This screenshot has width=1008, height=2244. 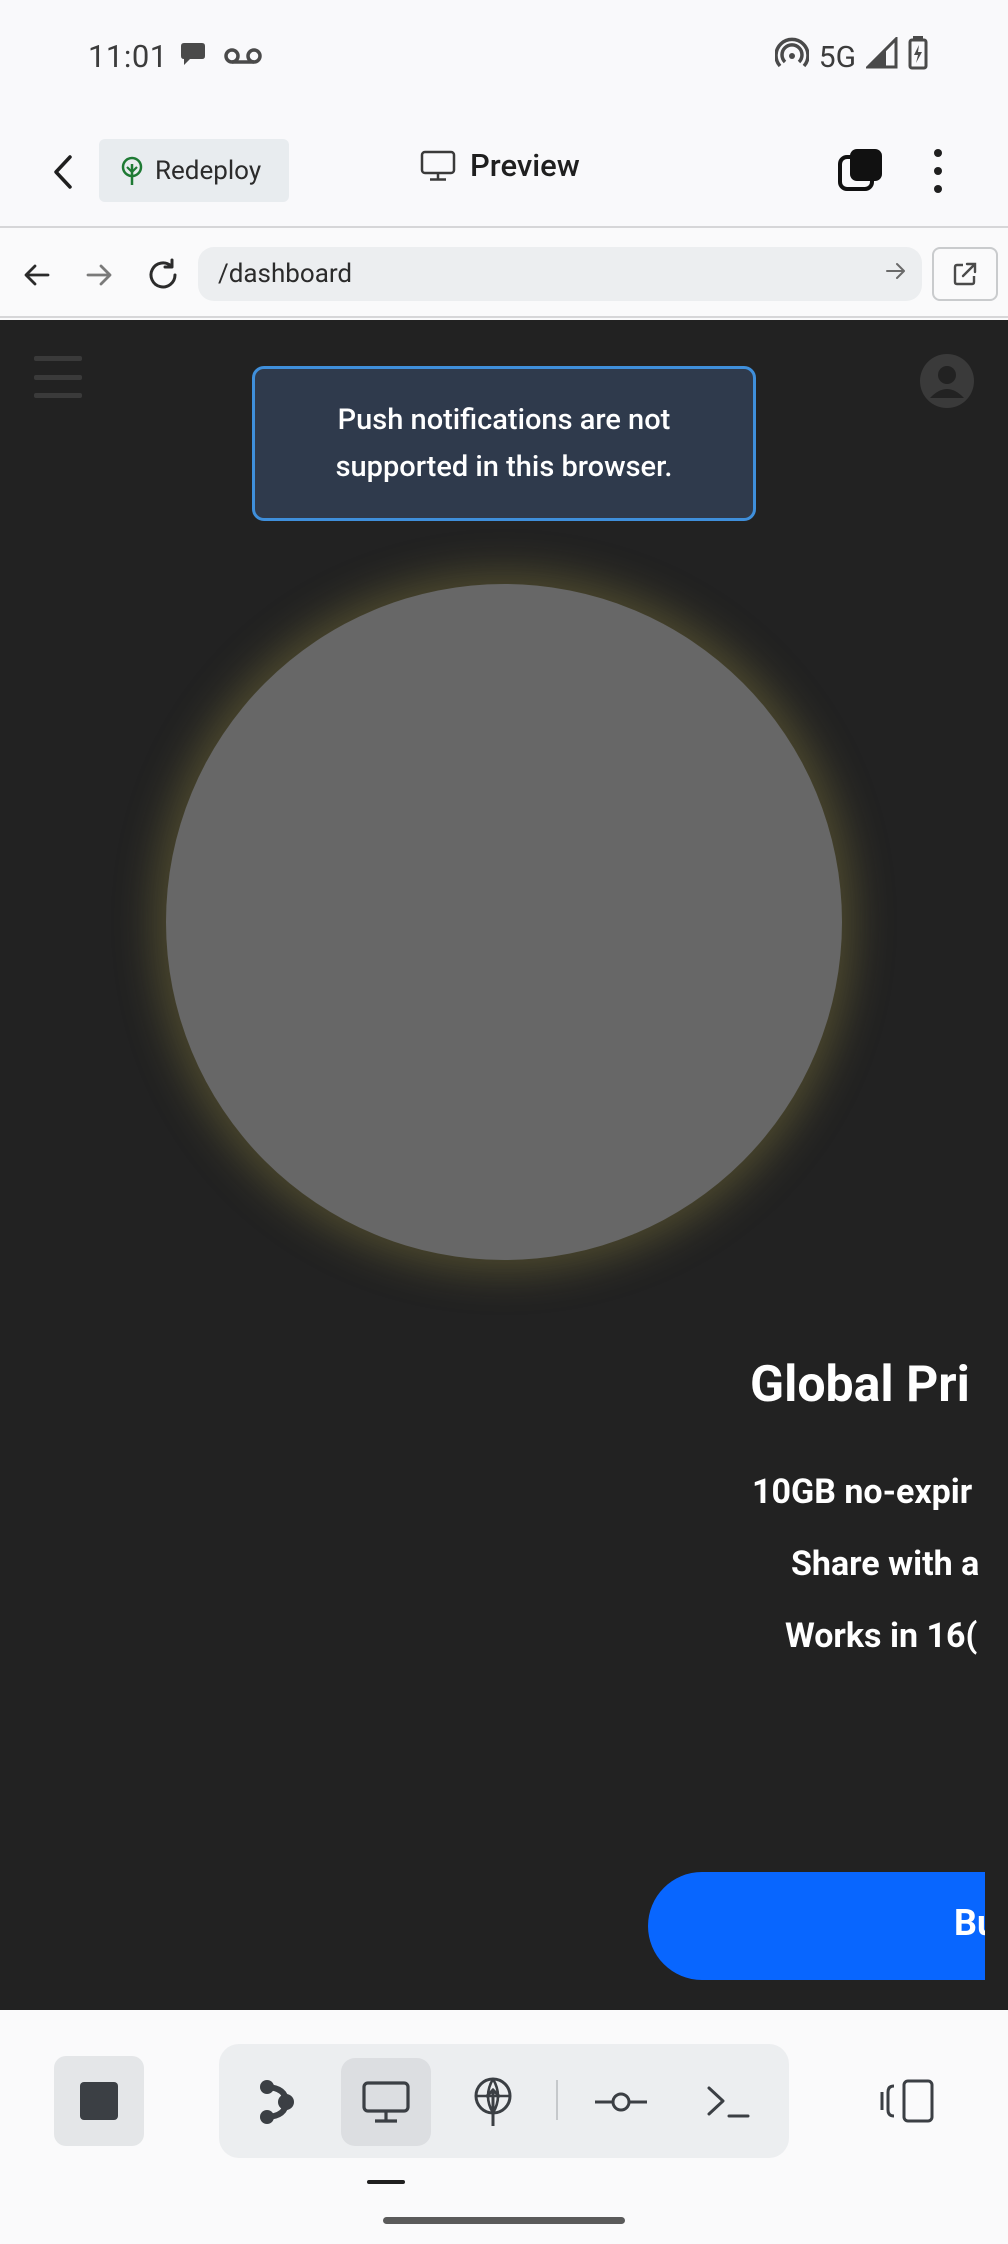 I want to click on git-commit-icon, so click(x=621, y=2102).